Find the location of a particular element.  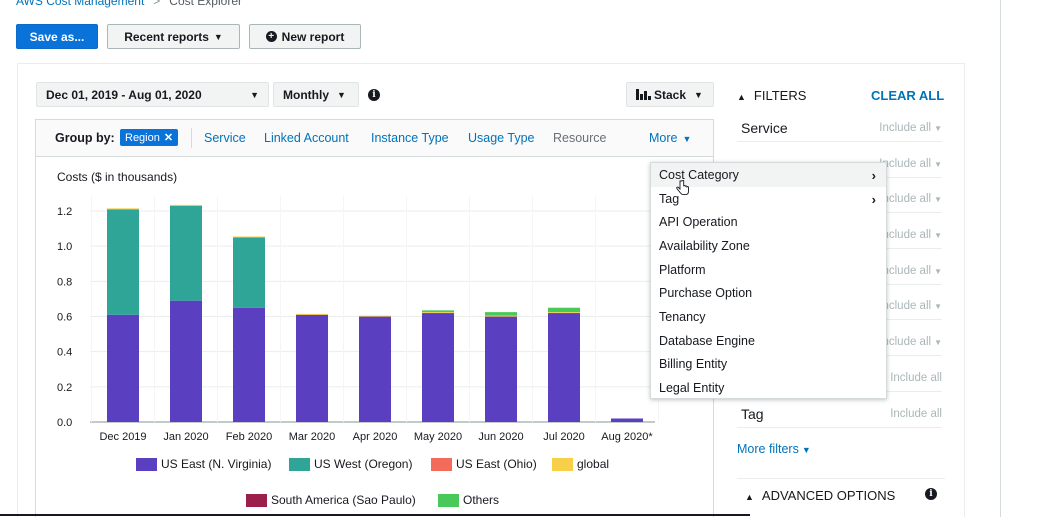

advanced-options-toggle: ▲ ADVANCED OPTIONS is located at coordinates (841, 490).